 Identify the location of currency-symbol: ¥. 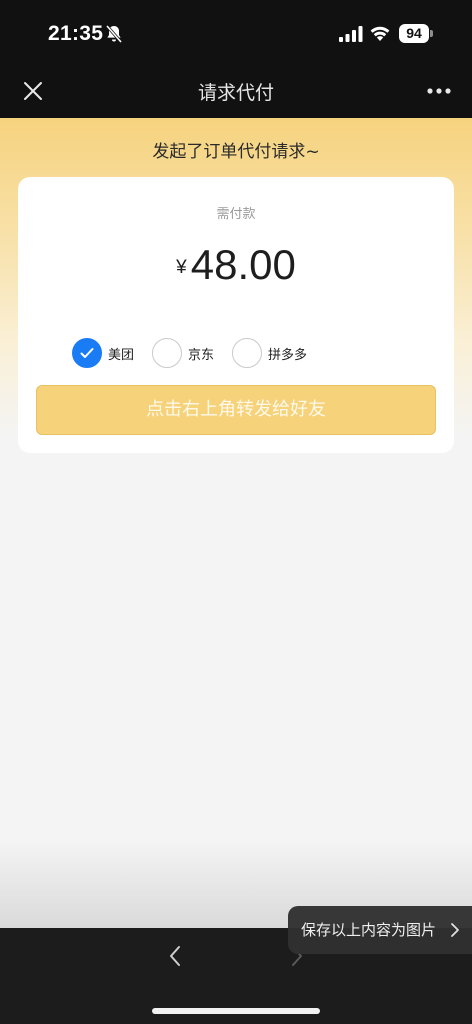
(181, 267).